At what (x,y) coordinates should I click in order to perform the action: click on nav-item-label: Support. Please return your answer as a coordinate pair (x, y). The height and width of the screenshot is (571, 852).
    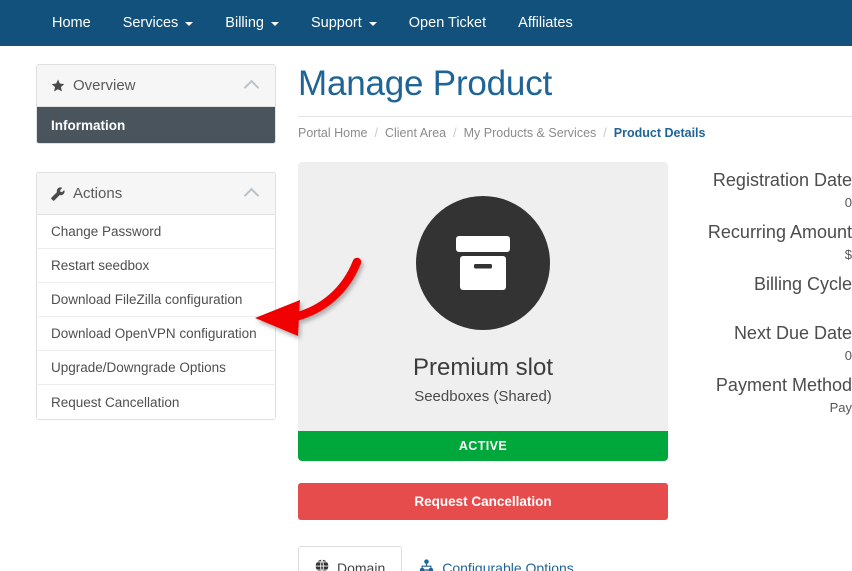
    Looking at the image, I should click on (336, 23).